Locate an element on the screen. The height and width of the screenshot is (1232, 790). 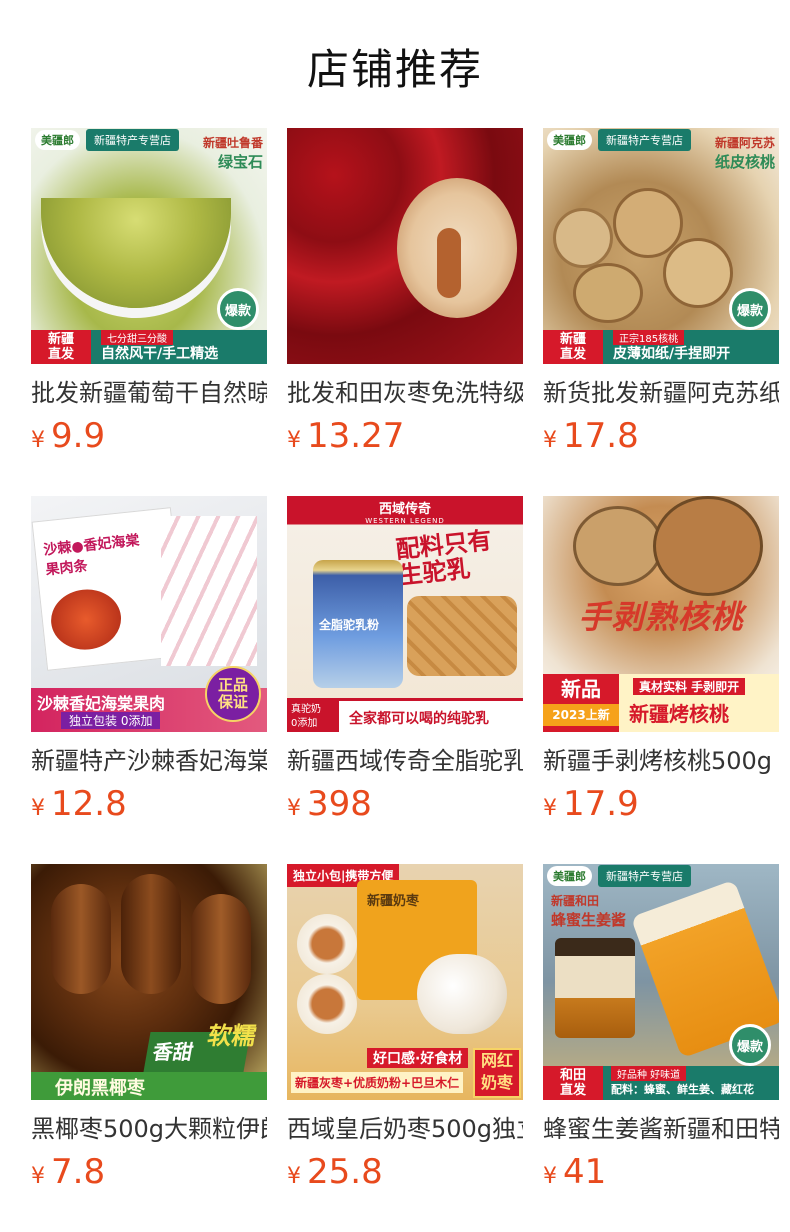
product-image: 手剥熟核桃 新品 2023上新 真材实料 手剥即开 新疆烤核桃 is located at coordinates (661, 614).